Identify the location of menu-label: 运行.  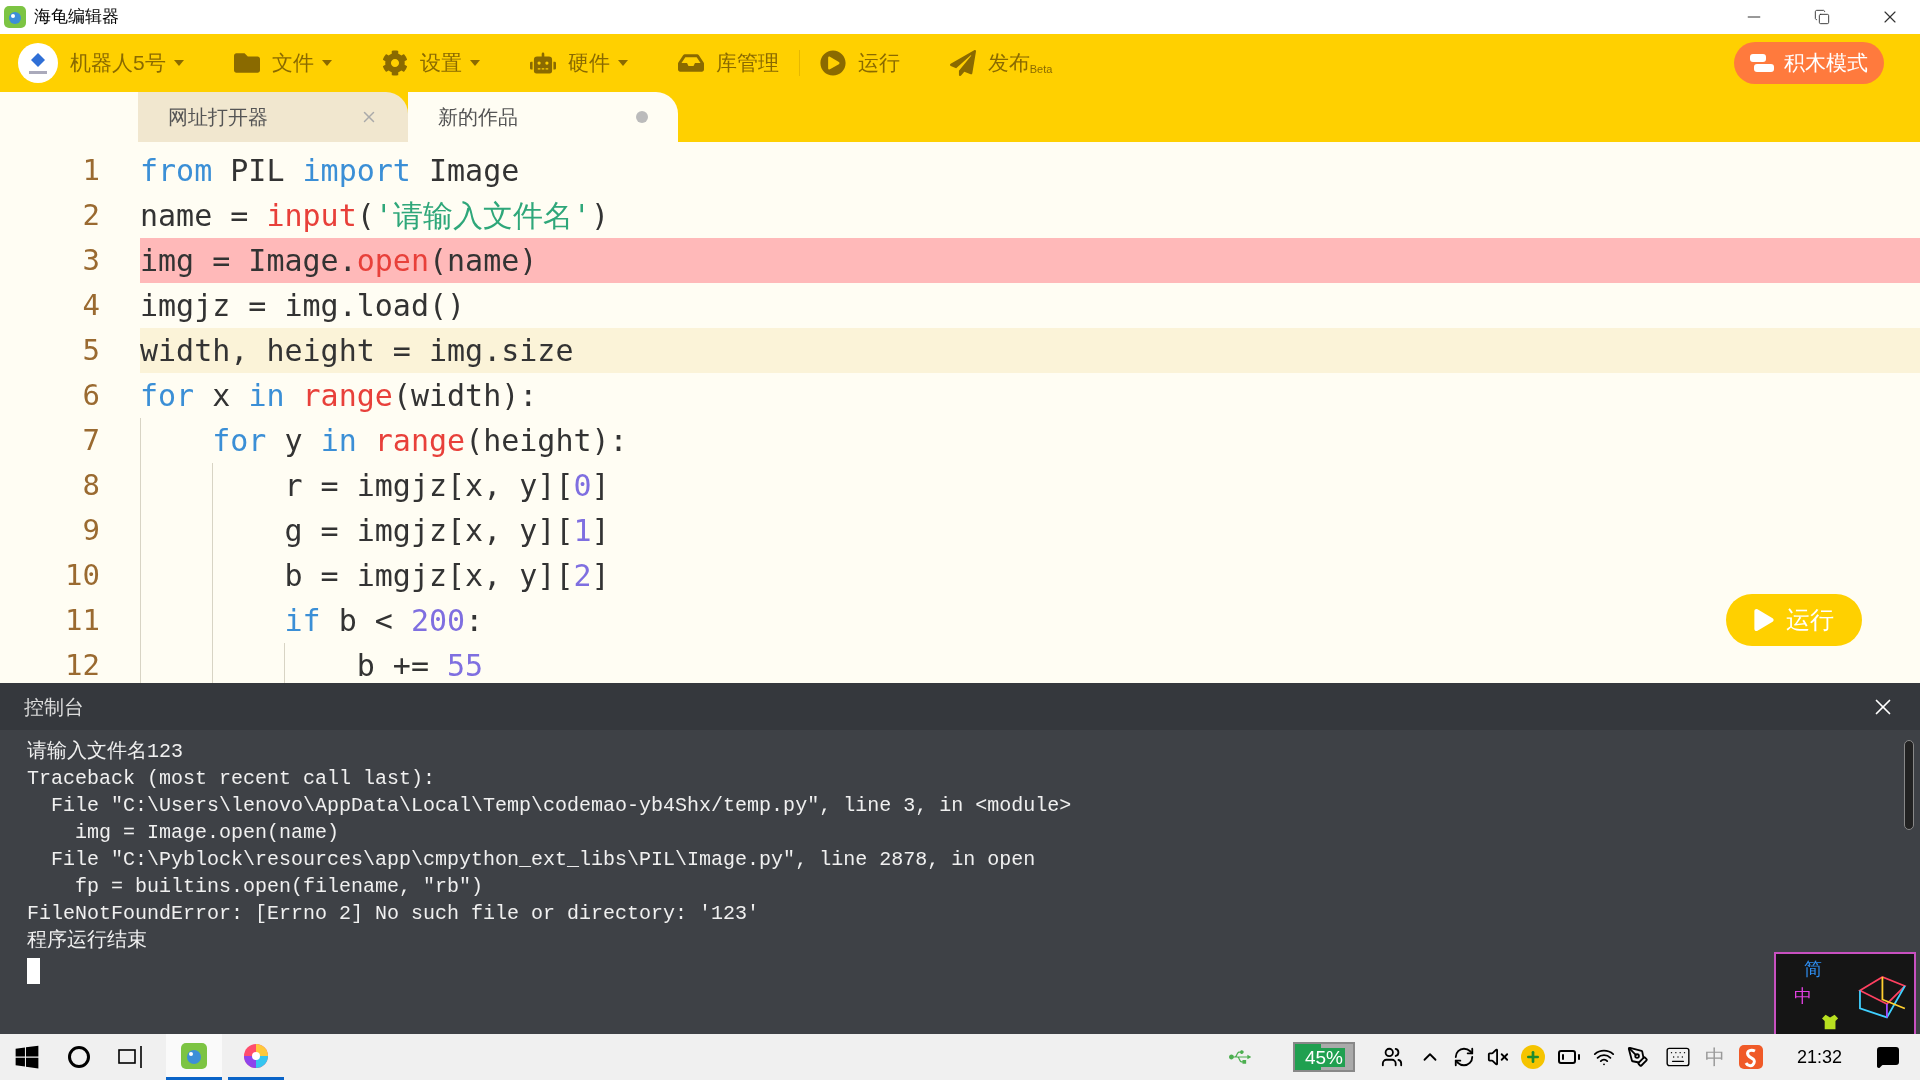
(878, 63).